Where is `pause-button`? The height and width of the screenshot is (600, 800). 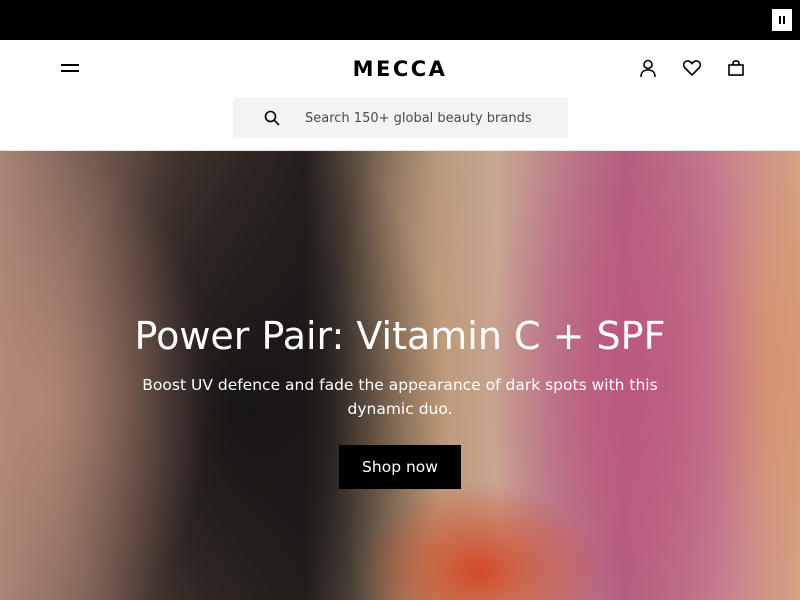
pause-button is located at coordinates (782, 20).